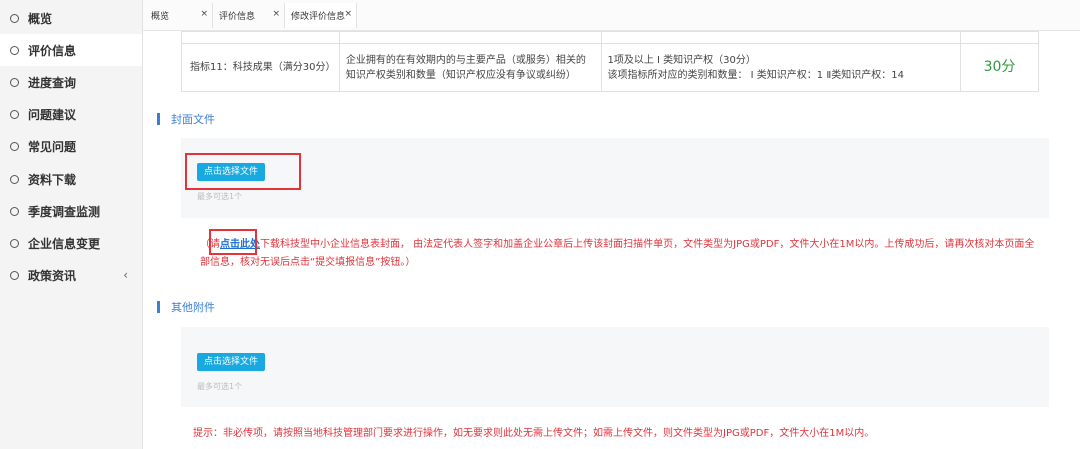 The height and width of the screenshot is (449, 1080). I want to click on sidebar-item-label: 评价信息, so click(52, 50).